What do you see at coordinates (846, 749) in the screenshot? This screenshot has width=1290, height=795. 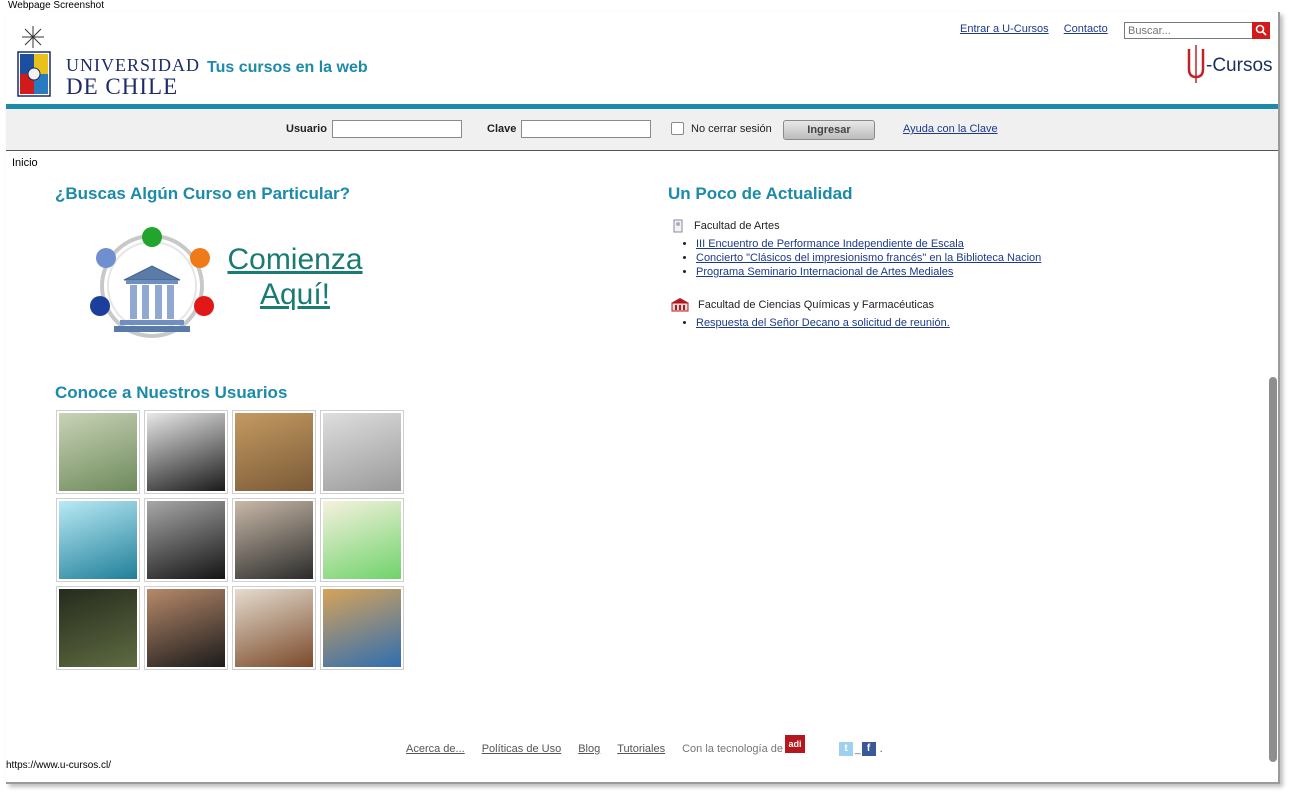 I see `twitter-icon: t` at bounding box center [846, 749].